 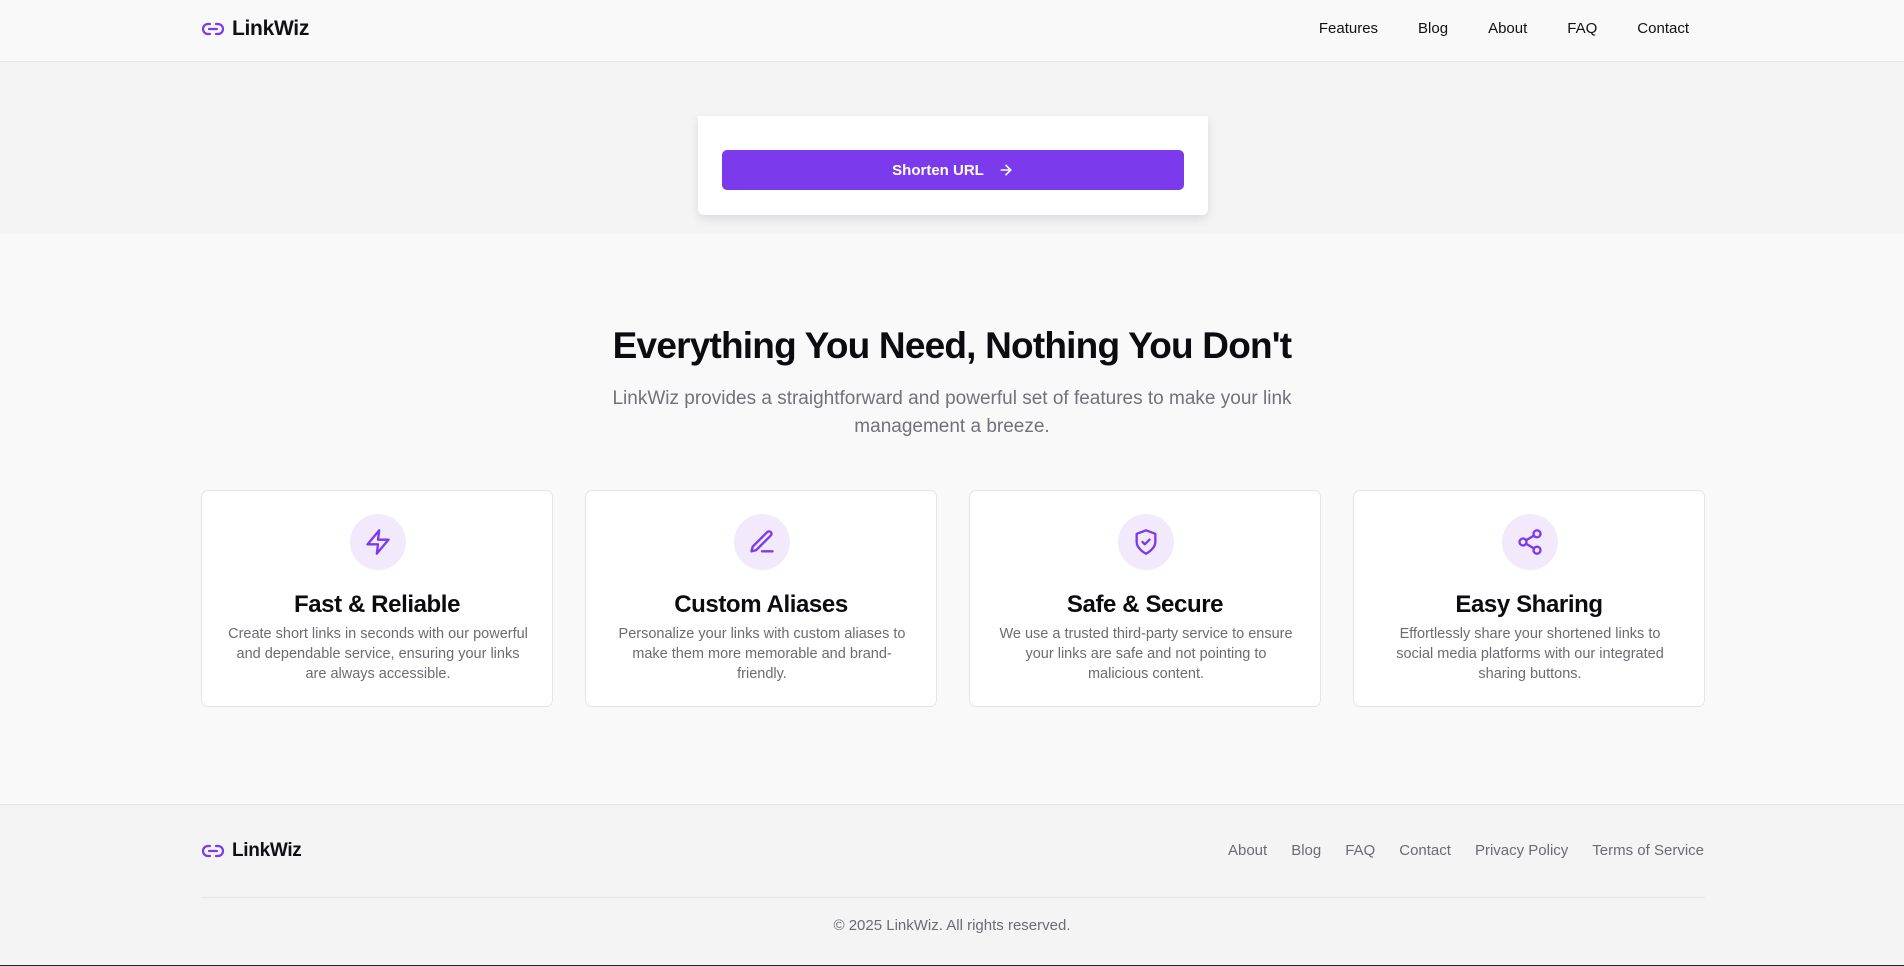 What do you see at coordinates (267, 850) in the screenshot?
I see `footer-brand-name: LinkWiz` at bounding box center [267, 850].